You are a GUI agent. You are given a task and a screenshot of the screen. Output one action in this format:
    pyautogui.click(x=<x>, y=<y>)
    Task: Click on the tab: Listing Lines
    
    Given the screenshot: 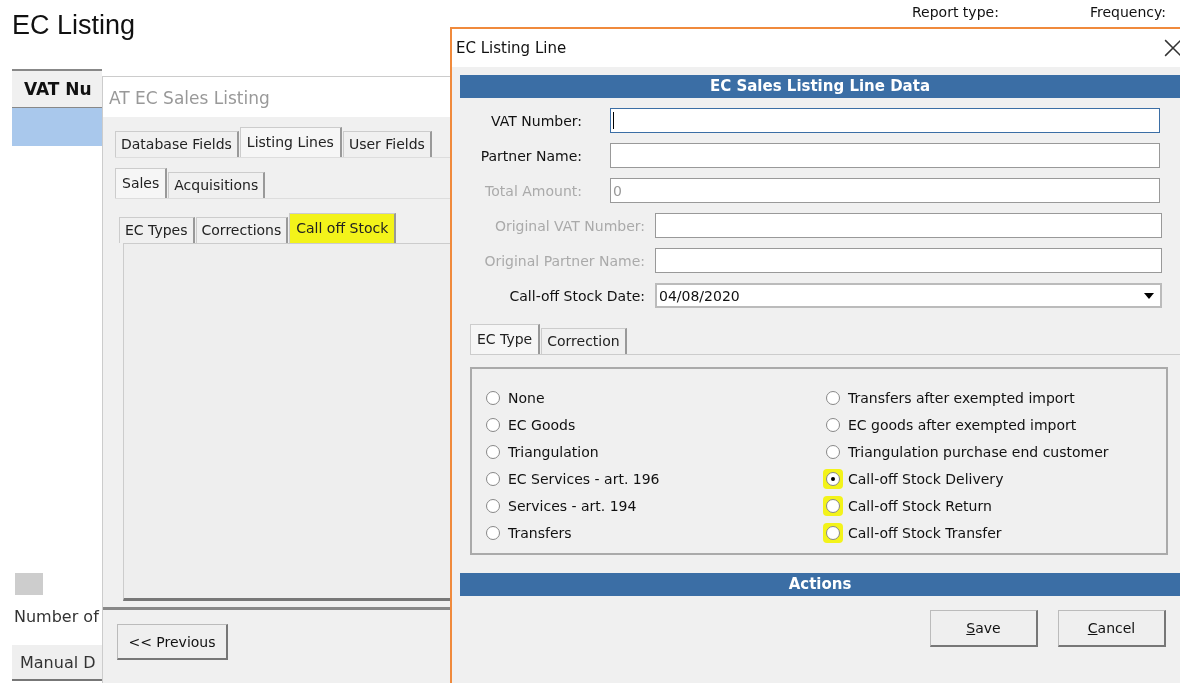 What is the action you would take?
    pyautogui.click(x=290, y=142)
    